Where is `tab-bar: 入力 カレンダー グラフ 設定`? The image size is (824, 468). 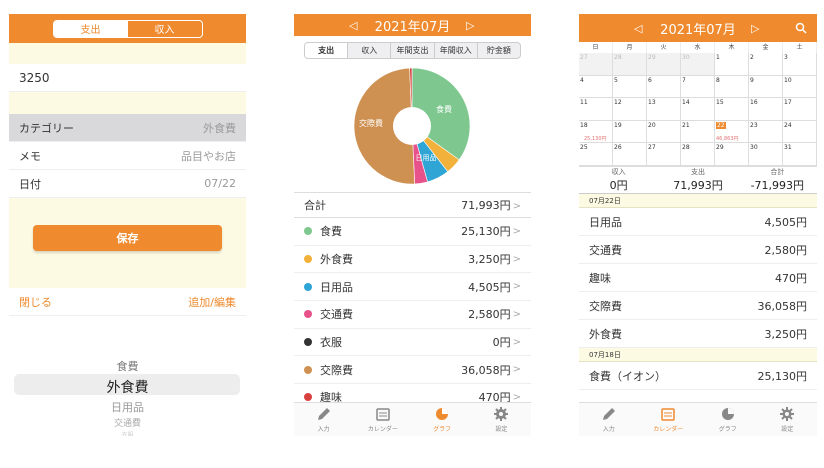 tab-bar: 入力 カレンダー グラフ 設定 is located at coordinates (698, 419).